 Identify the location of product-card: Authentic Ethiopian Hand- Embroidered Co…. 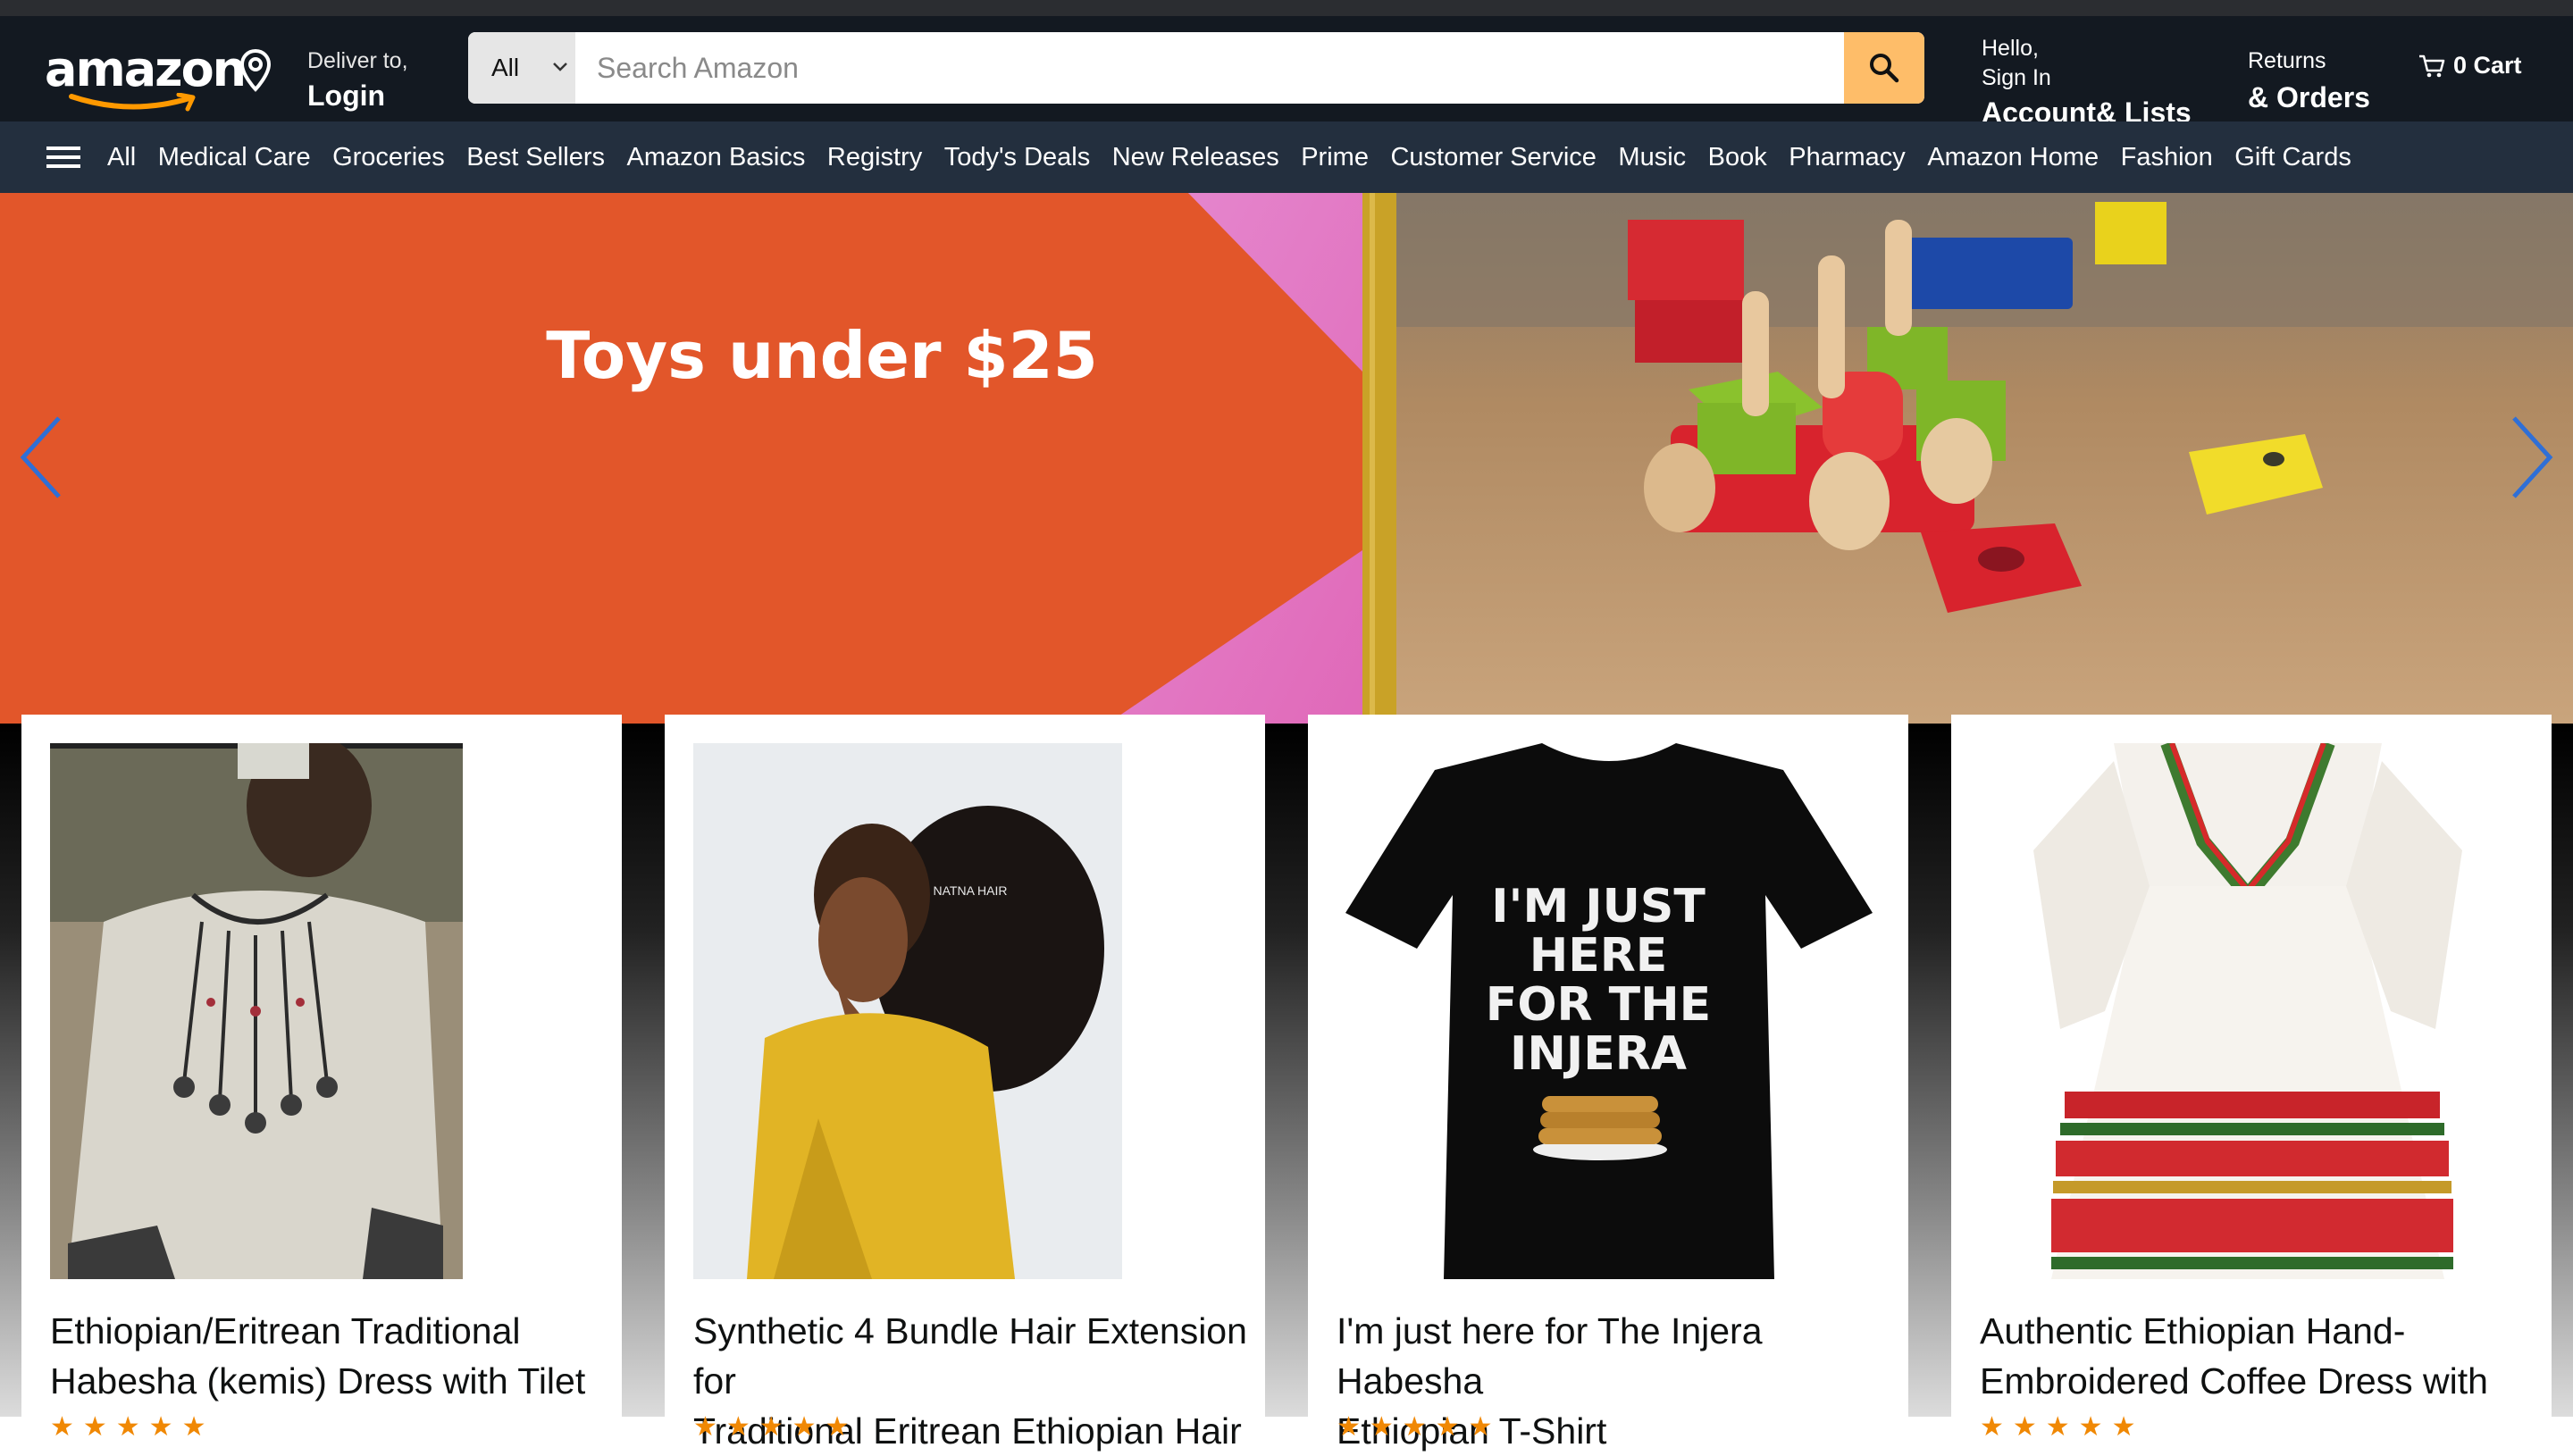
(2251, 1078).